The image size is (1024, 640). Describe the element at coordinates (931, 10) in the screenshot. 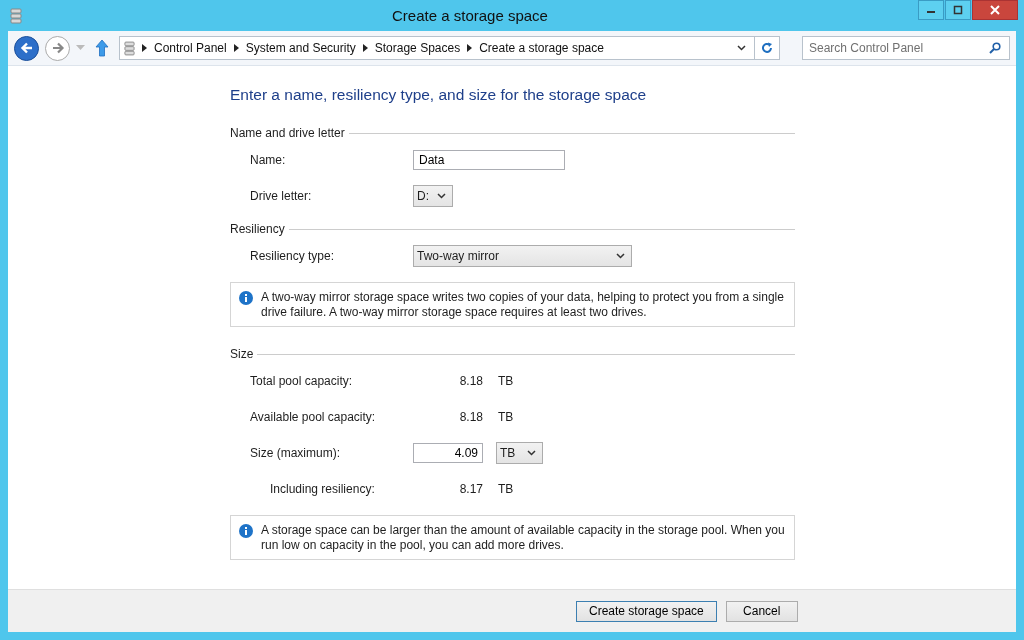

I see `minimize-button` at that location.